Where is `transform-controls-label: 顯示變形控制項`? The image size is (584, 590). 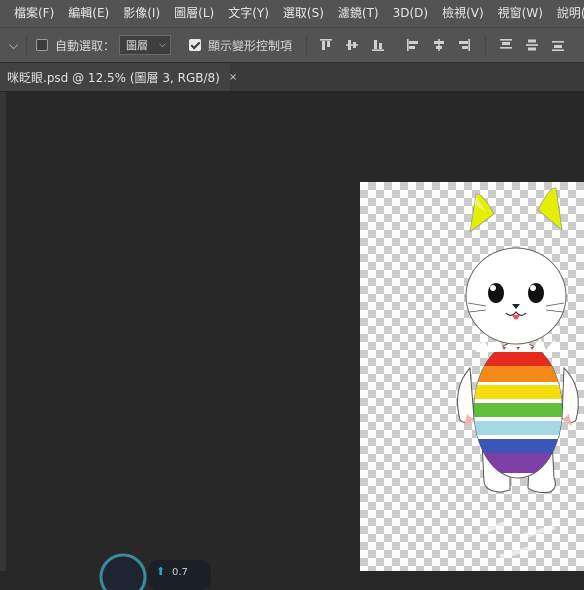
transform-controls-label: 顯示變形控制項 is located at coordinates (250, 45).